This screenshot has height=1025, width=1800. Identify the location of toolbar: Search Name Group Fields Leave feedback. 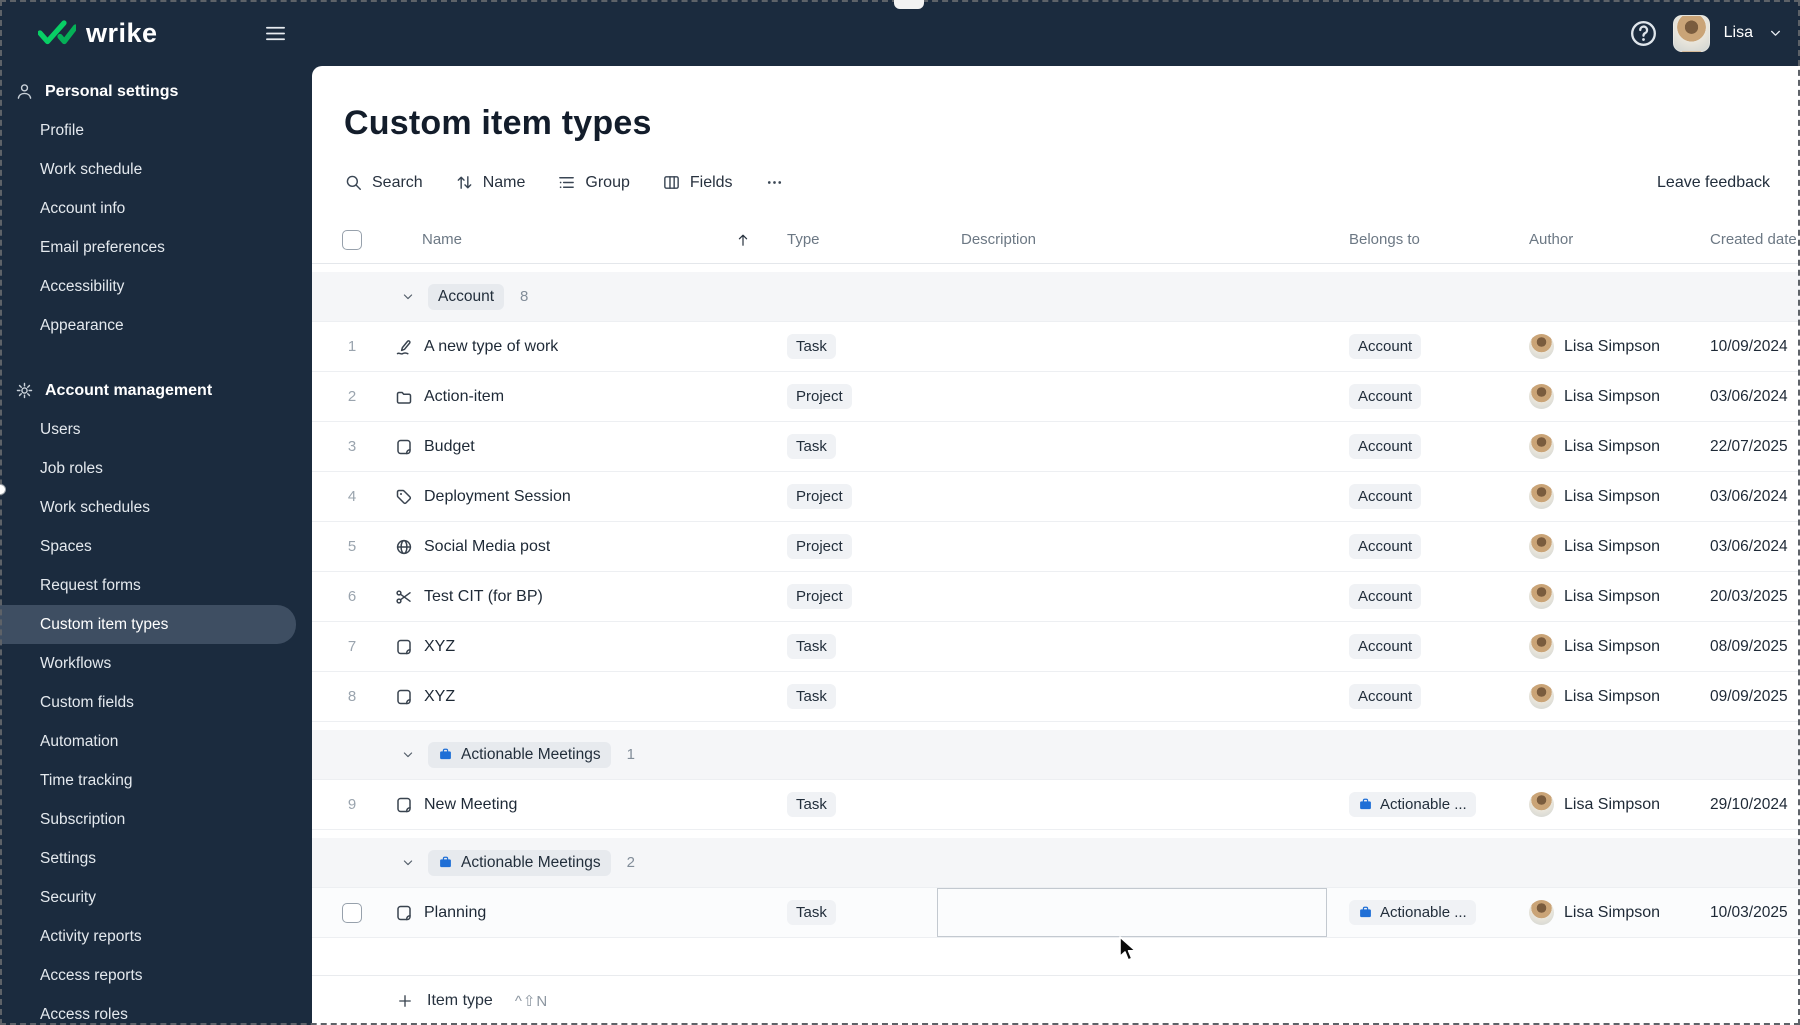
(1057, 182).